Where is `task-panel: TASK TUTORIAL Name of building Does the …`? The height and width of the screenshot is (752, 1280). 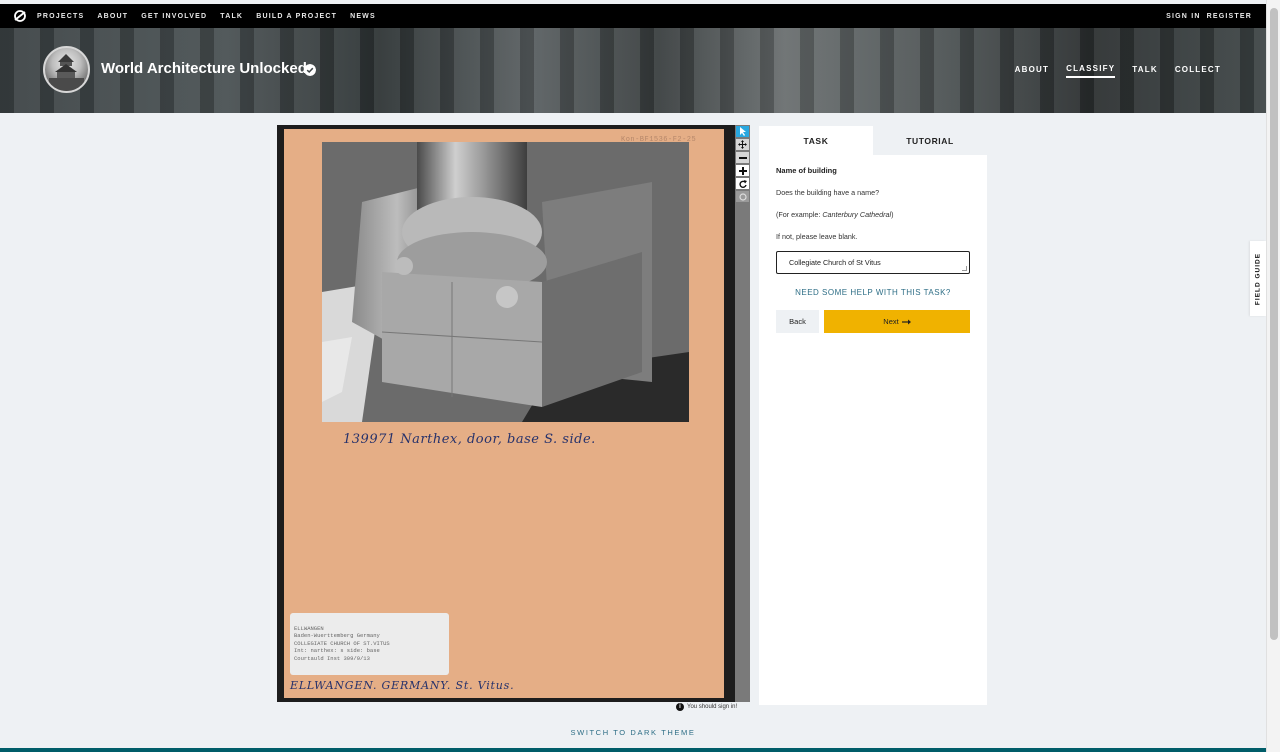
task-panel: TASK TUTORIAL Name of building Does the … is located at coordinates (873, 415).